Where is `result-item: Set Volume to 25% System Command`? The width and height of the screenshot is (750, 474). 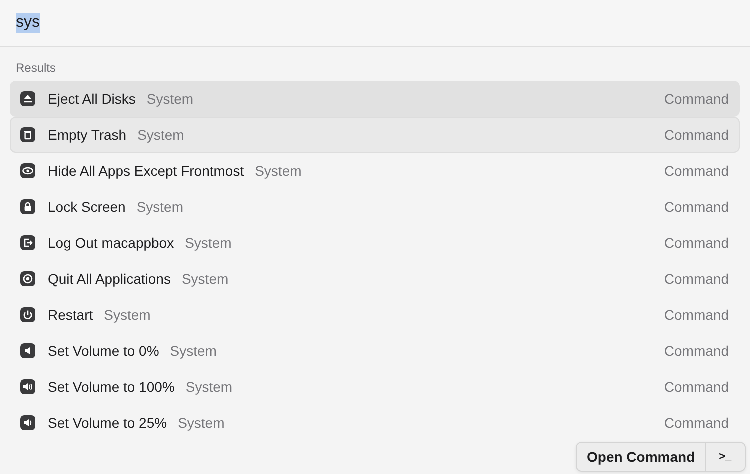
result-item: Set Volume to 25% System Command is located at coordinates (375, 423).